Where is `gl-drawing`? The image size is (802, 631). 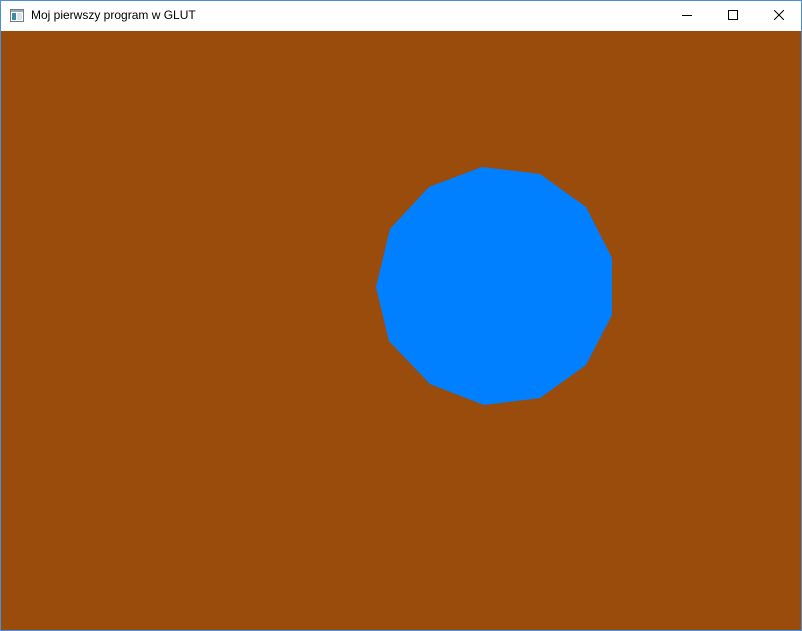
gl-drawing is located at coordinates (494, 286).